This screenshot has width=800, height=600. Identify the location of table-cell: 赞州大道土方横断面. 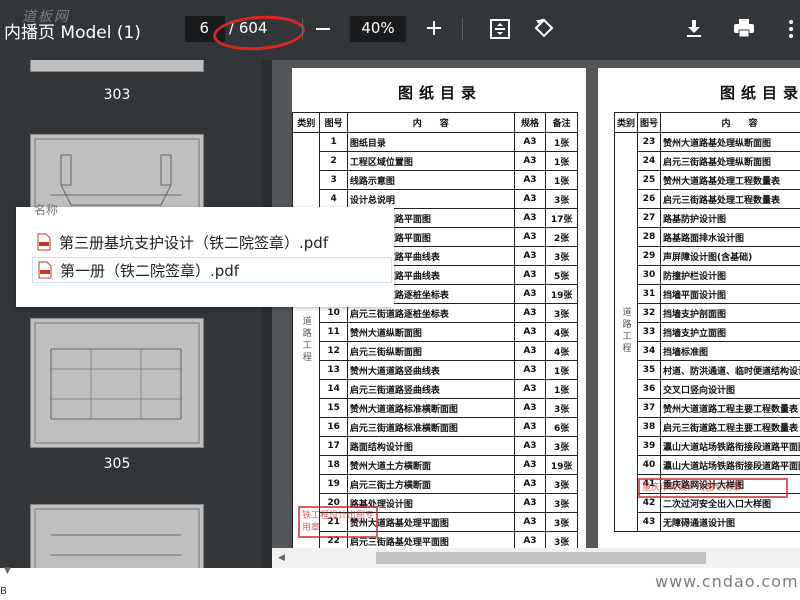
(430, 465).